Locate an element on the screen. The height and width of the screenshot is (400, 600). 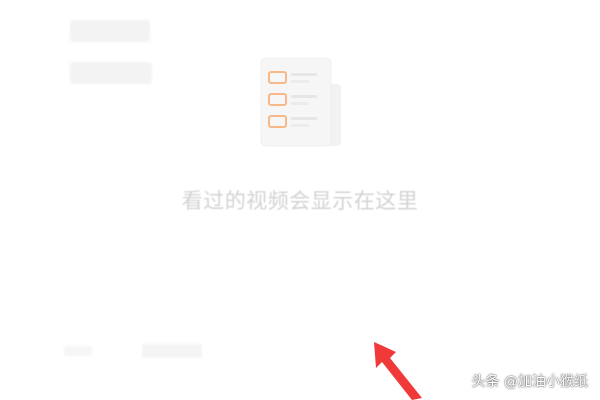
history-list-icon is located at coordinates (301, 102).